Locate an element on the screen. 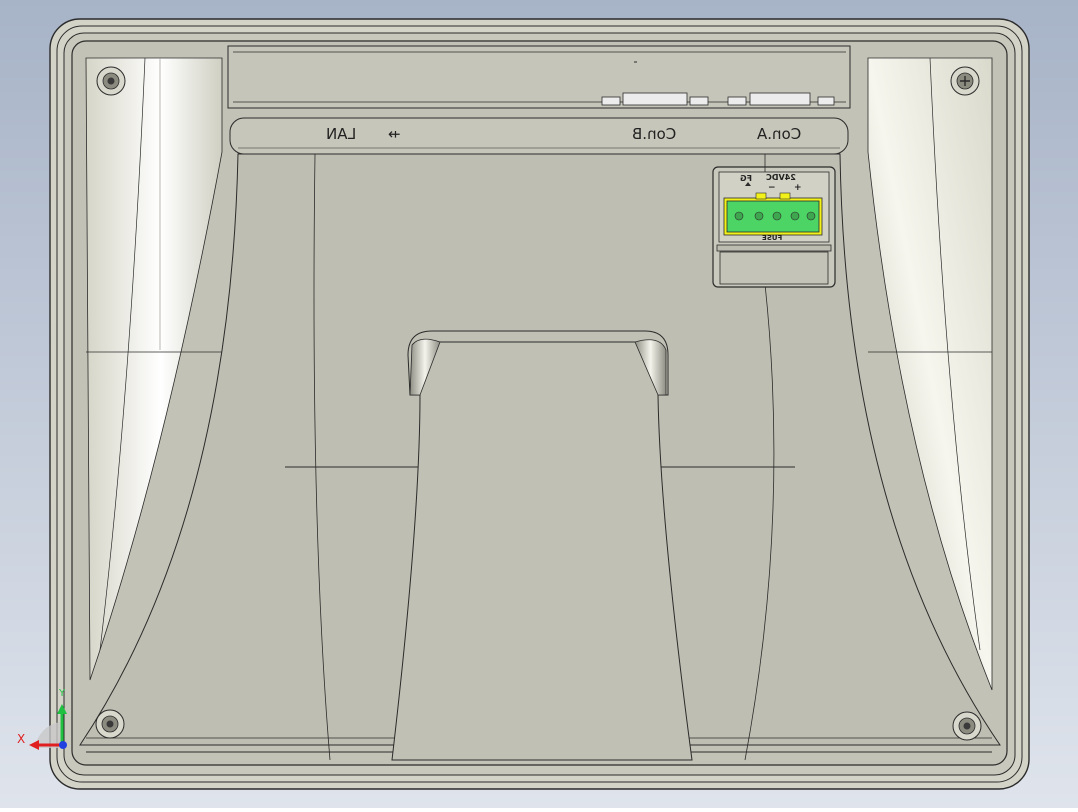 This screenshot has height=812, width=1078. fuse-label: FUSE is located at coordinates (772, 238).